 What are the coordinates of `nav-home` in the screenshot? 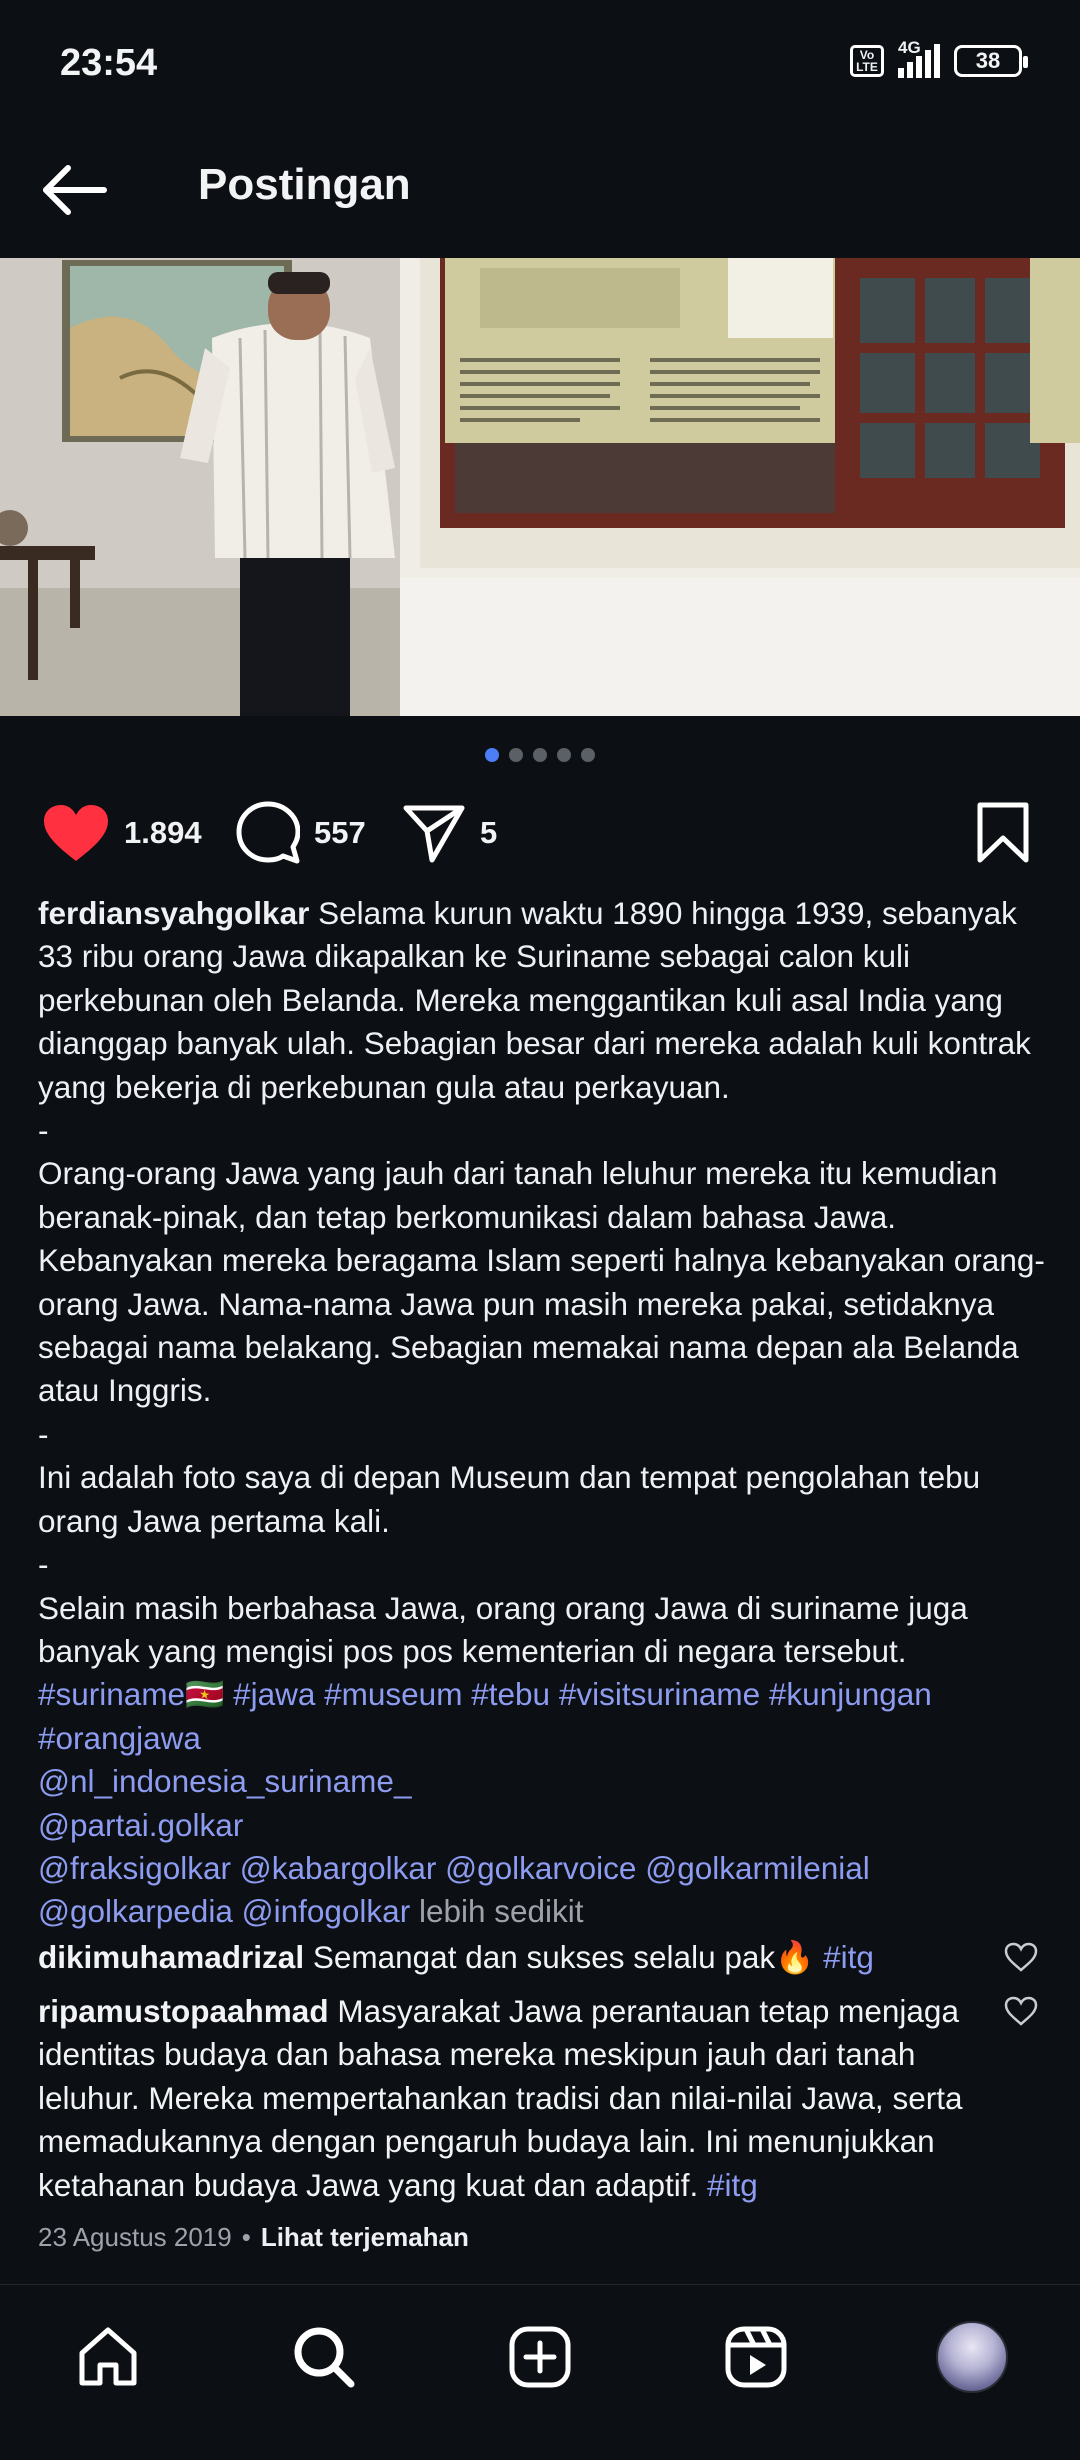 It's located at (108, 2357).